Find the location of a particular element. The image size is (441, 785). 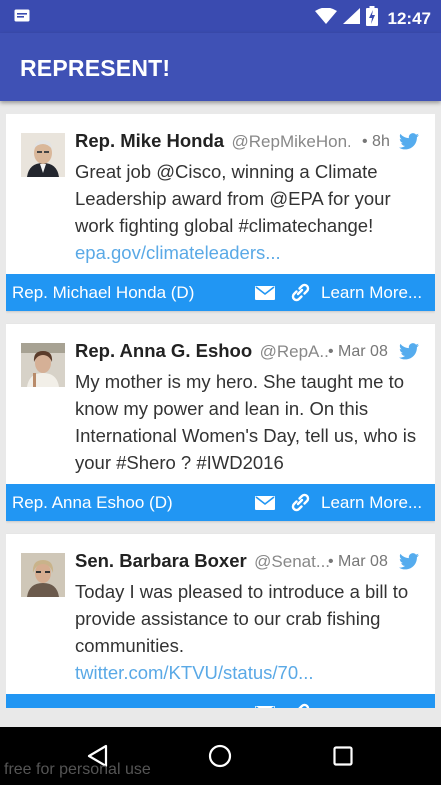

wifi-icon is located at coordinates (325, 18).